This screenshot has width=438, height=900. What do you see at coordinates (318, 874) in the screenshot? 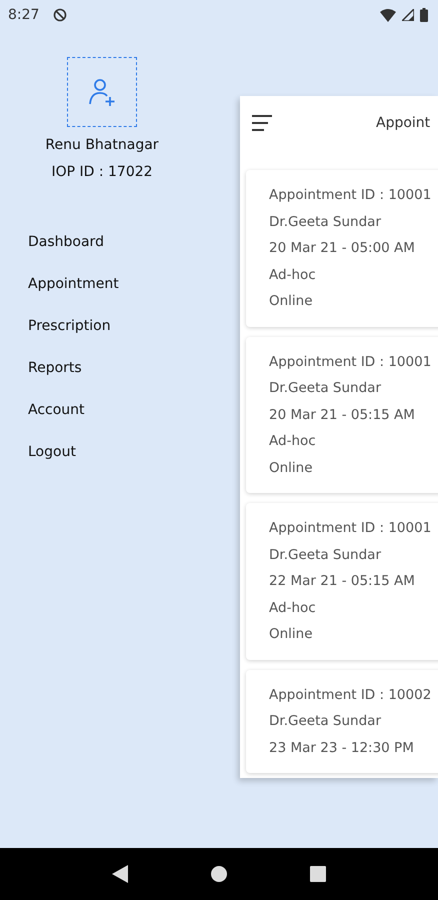
I see `recents-icon` at bounding box center [318, 874].